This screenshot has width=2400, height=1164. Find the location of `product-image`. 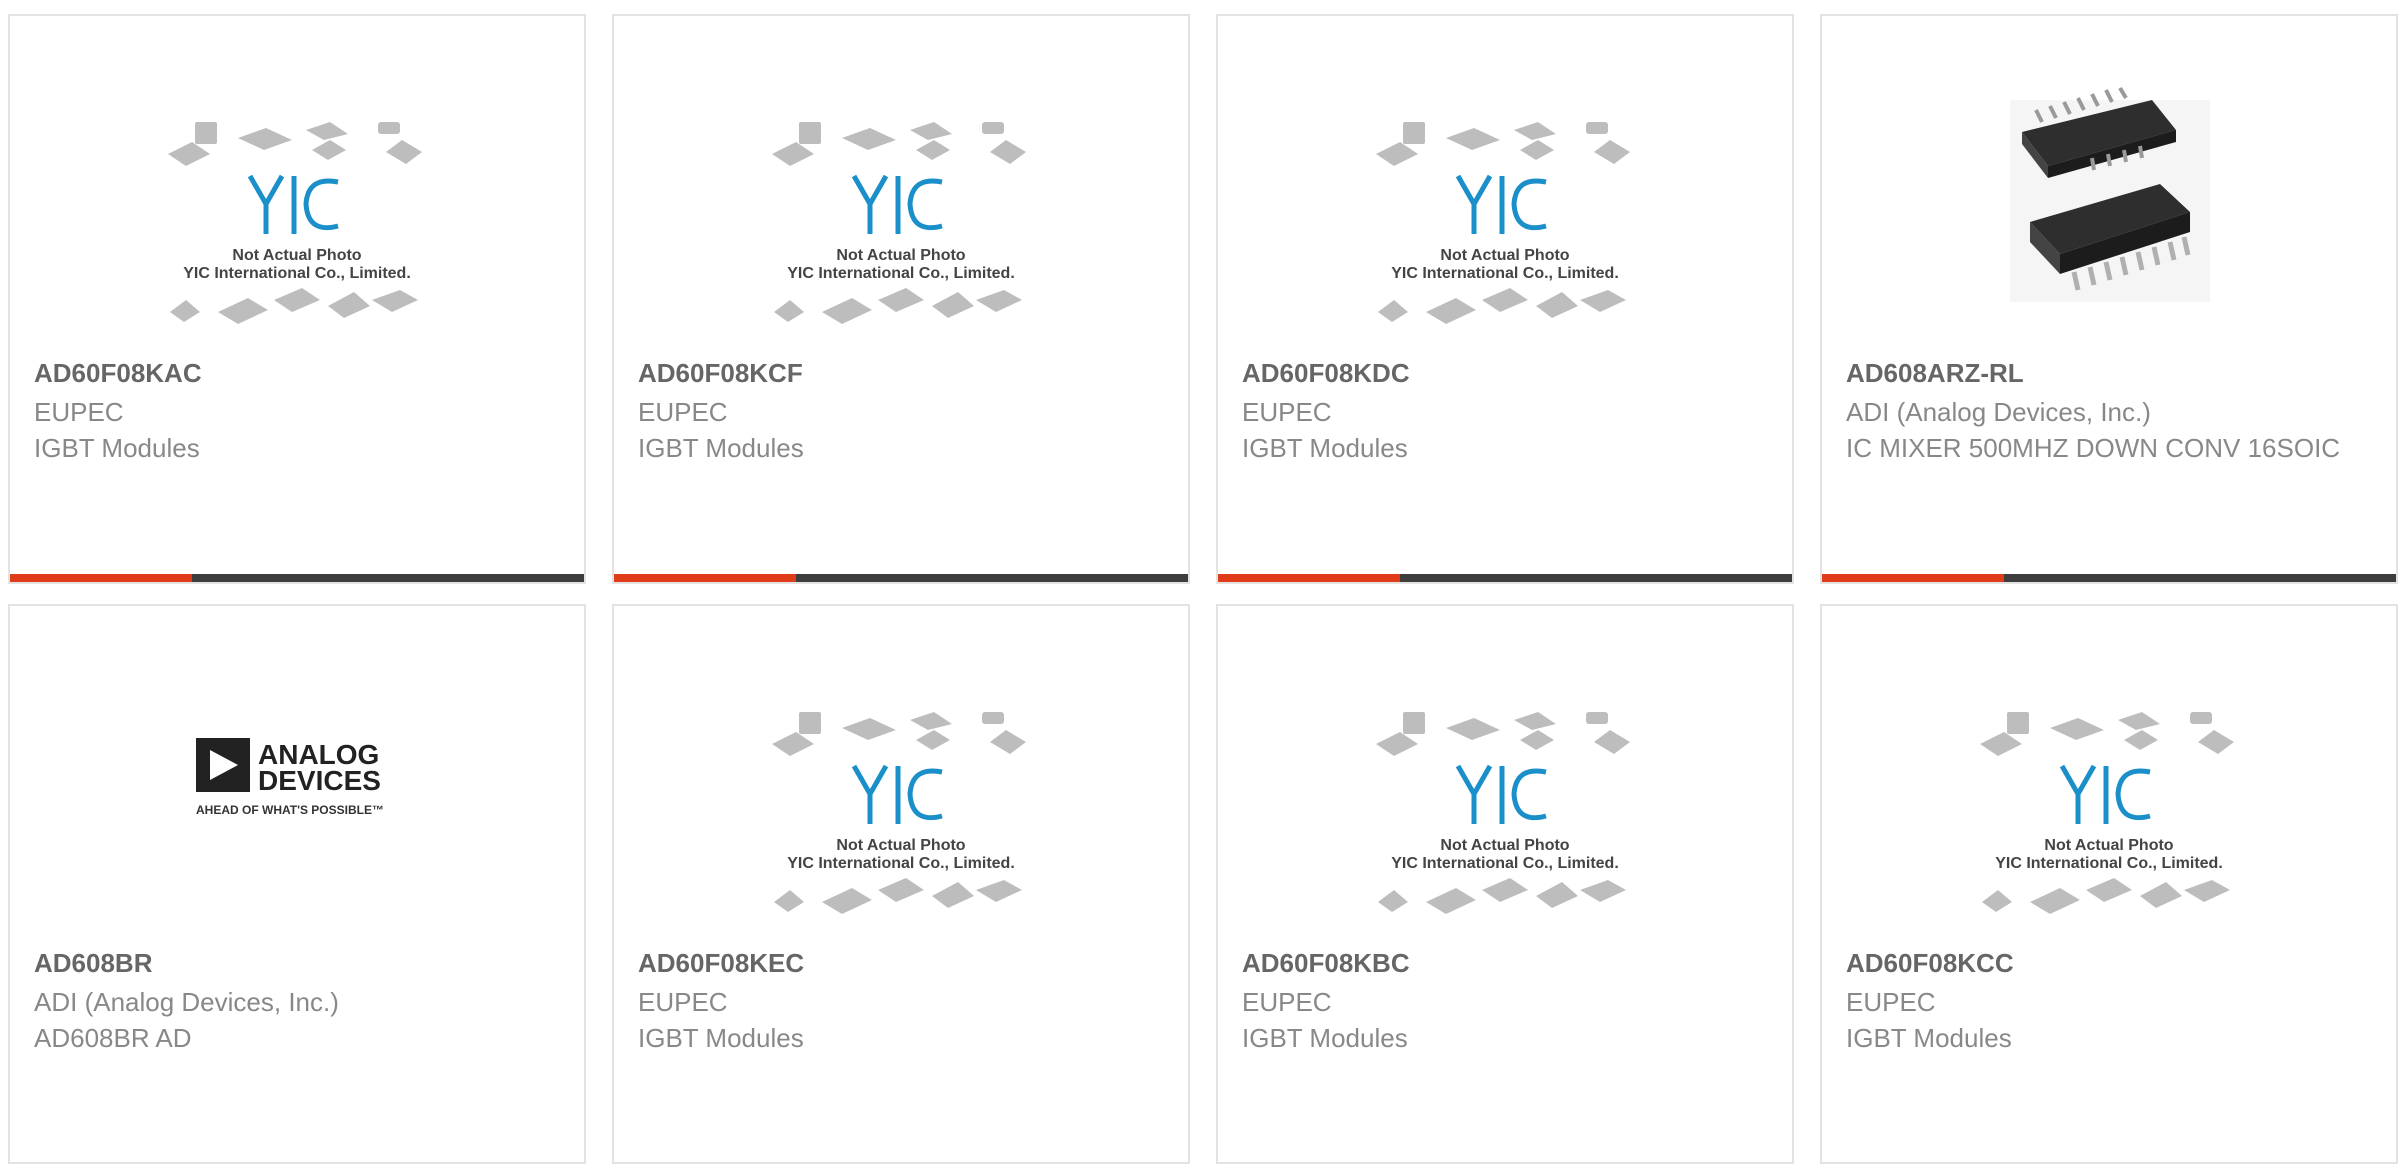

product-image is located at coordinates (2109, 226).